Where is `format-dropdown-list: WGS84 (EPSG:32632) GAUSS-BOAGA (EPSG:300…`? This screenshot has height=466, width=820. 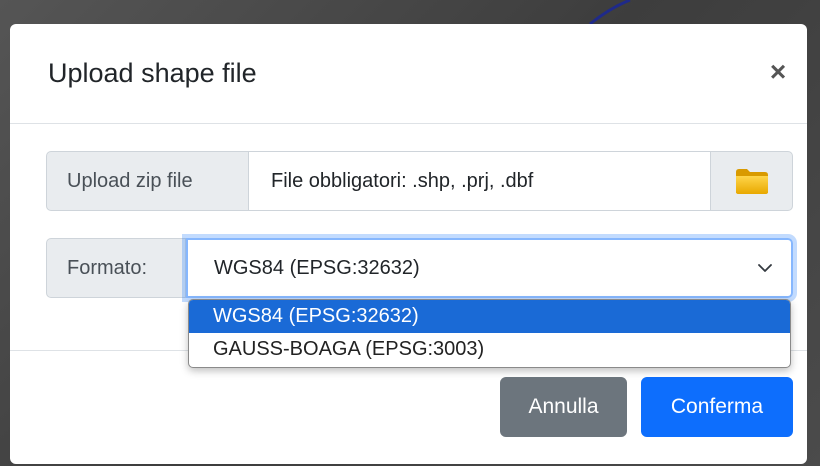 format-dropdown-list: WGS84 (EPSG:32632) GAUSS-BOAGA (EPSG:300… is located at coordinates (489, 333).